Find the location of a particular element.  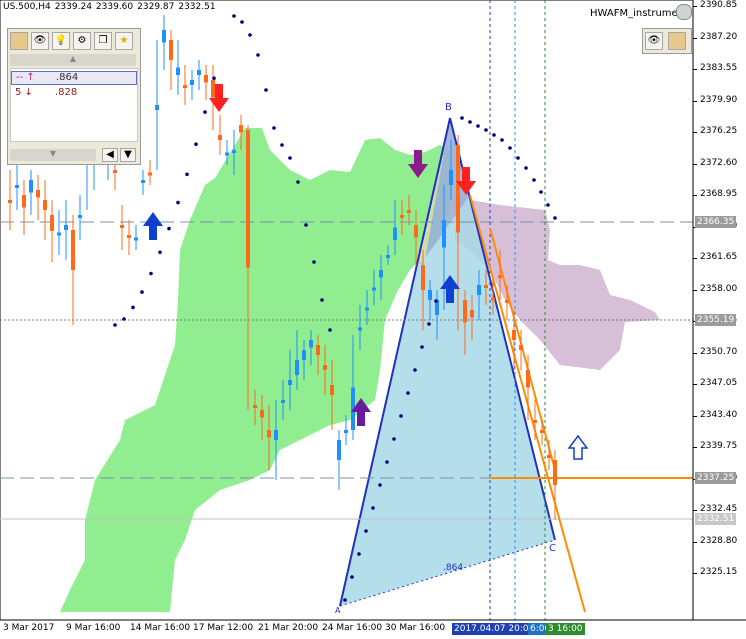

price-tick-label: 2339.75 is located at coordinates (719, 446).